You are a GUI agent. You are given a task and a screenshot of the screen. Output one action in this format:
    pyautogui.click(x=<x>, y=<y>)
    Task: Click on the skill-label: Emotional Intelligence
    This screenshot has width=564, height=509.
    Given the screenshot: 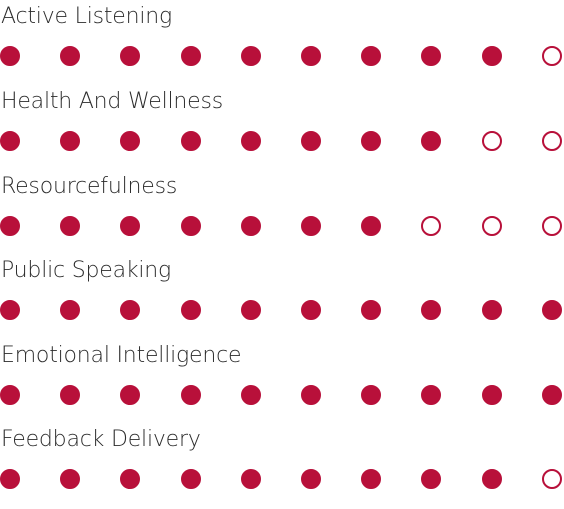 What is the action you would take?
    pyautogui.click(x=121, y=355)
    